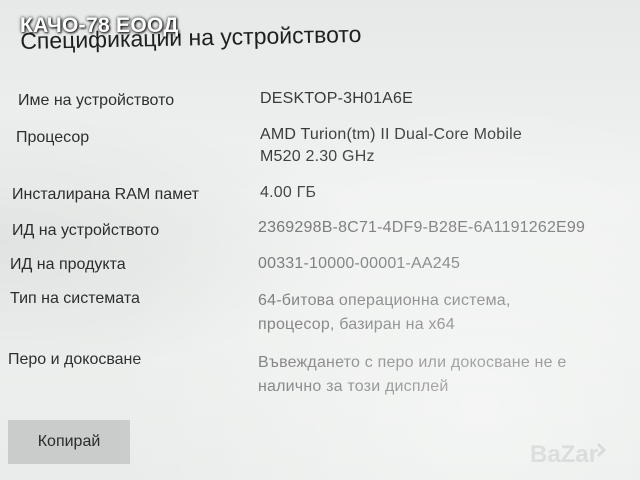 The width and height of the screenshot is (640, 480). I want to click on copy-button: Копирай, so click(69, 442).